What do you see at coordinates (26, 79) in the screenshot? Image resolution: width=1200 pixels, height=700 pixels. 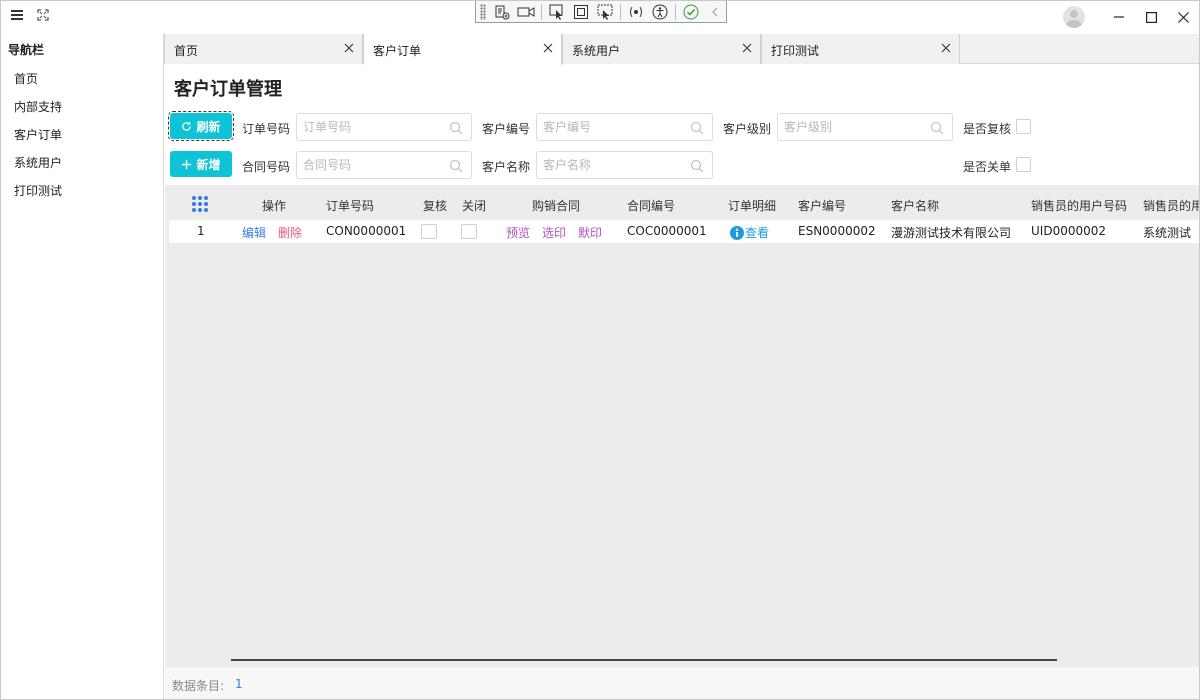 I see `sidebar-item-home: 首页` at bounding box center [26, 79].